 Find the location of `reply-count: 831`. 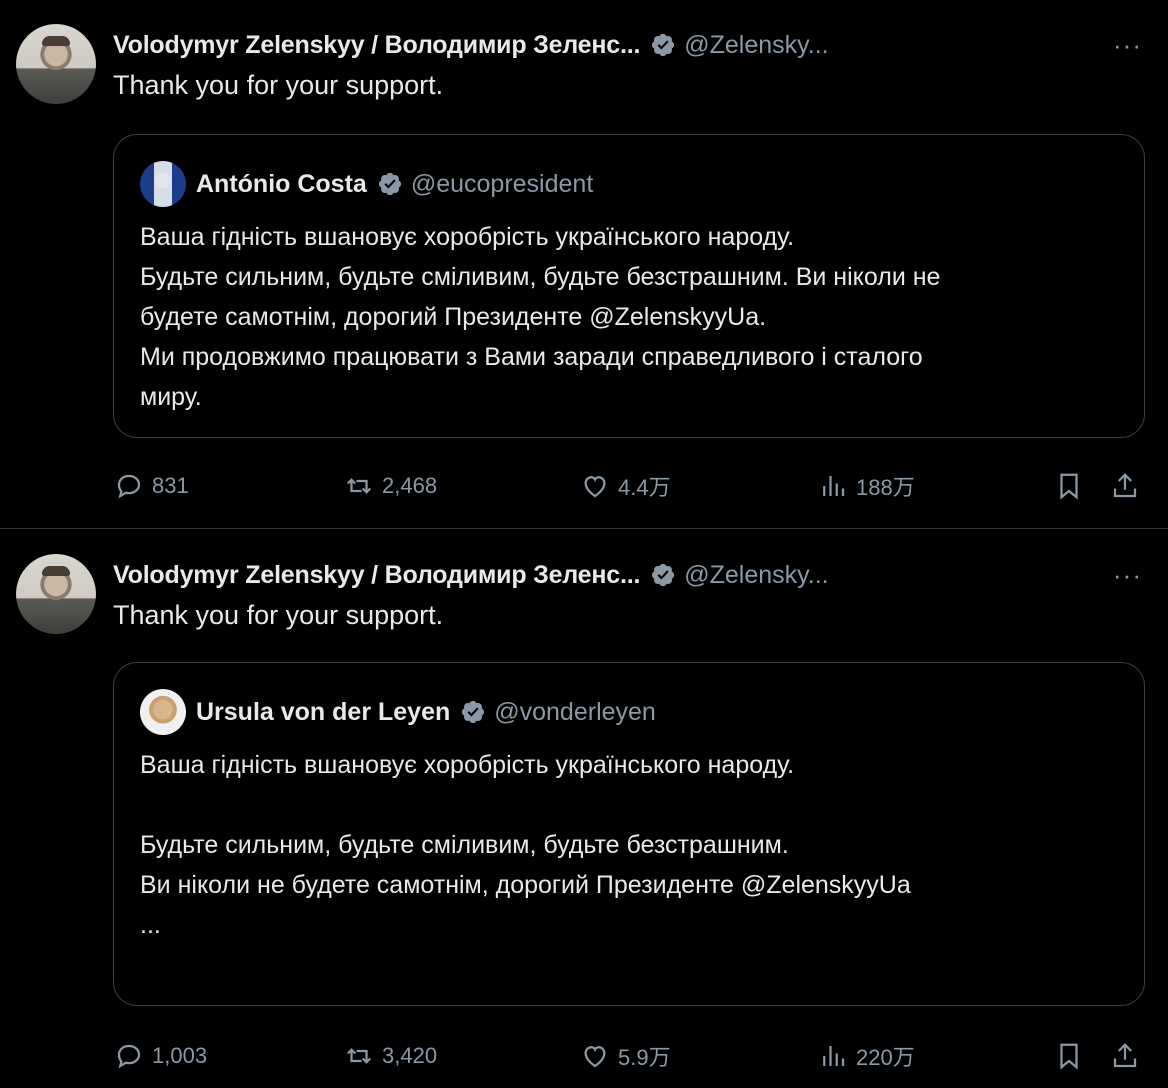

reply-count: 831 is located at coordinates (170, 485).